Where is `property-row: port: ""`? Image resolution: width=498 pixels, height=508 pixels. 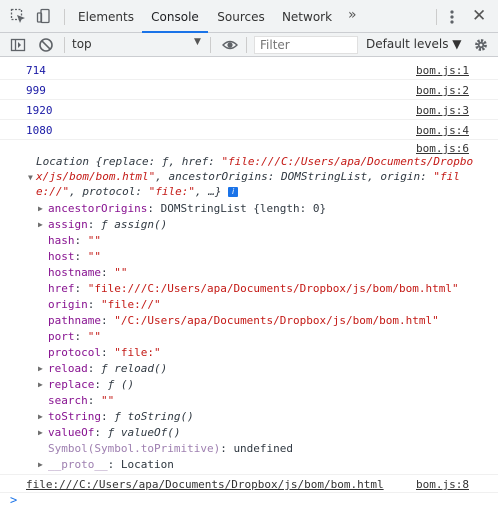 property-row: port: "" is located at coordinates (74, 336).